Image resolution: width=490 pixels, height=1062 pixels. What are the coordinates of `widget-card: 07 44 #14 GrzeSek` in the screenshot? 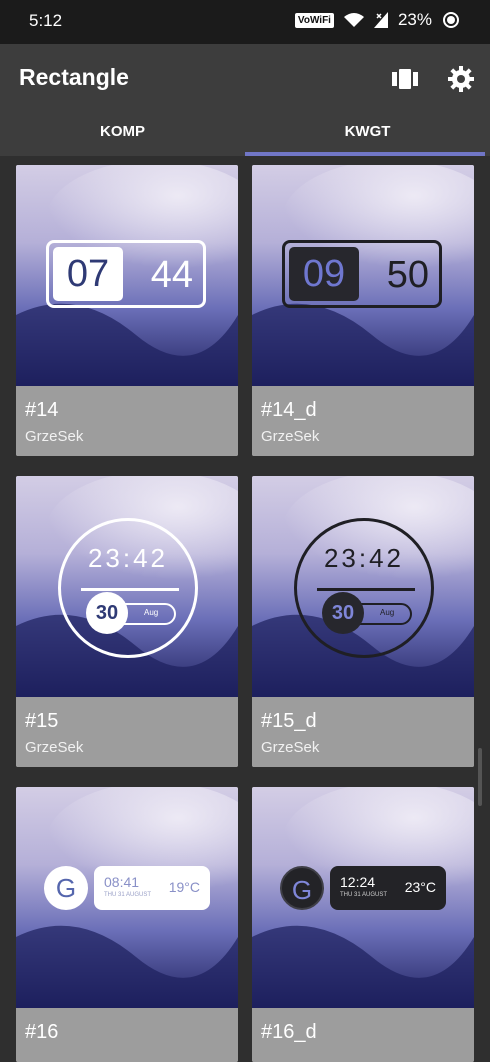 It's located at (127, 310).